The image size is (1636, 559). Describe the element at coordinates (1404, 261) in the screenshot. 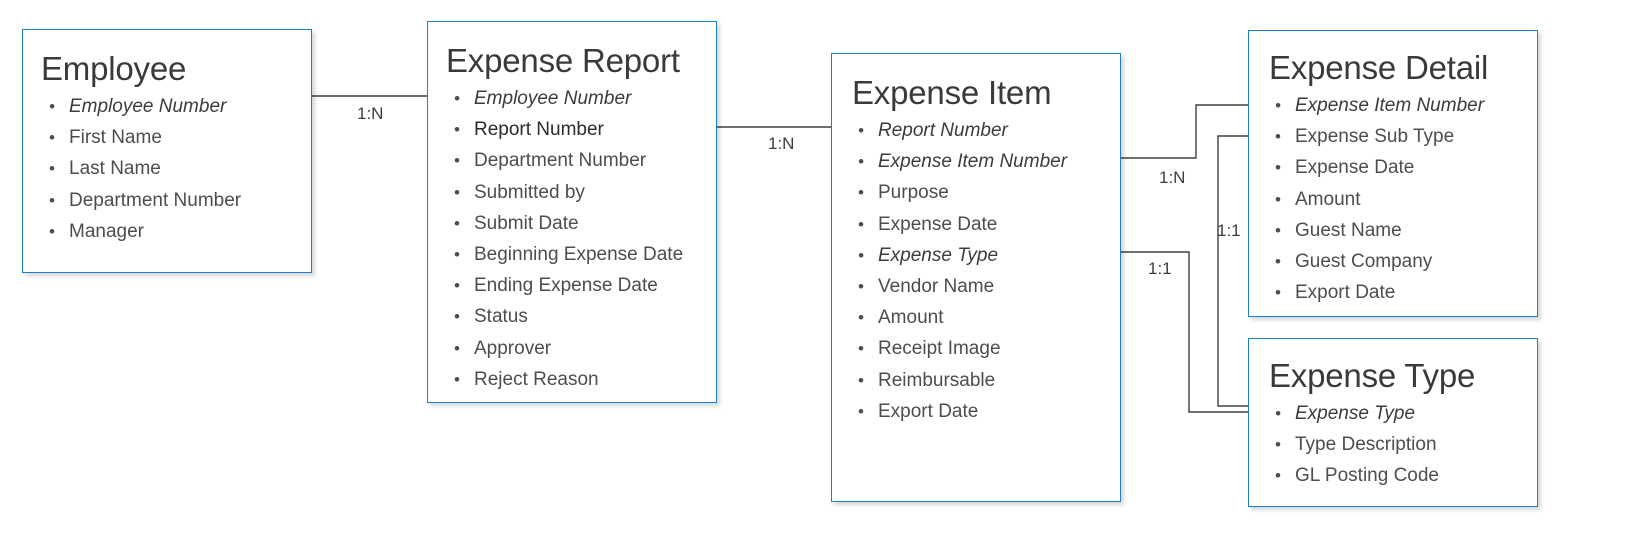

I see `attribute-guest-company: Guest Company` at that location.